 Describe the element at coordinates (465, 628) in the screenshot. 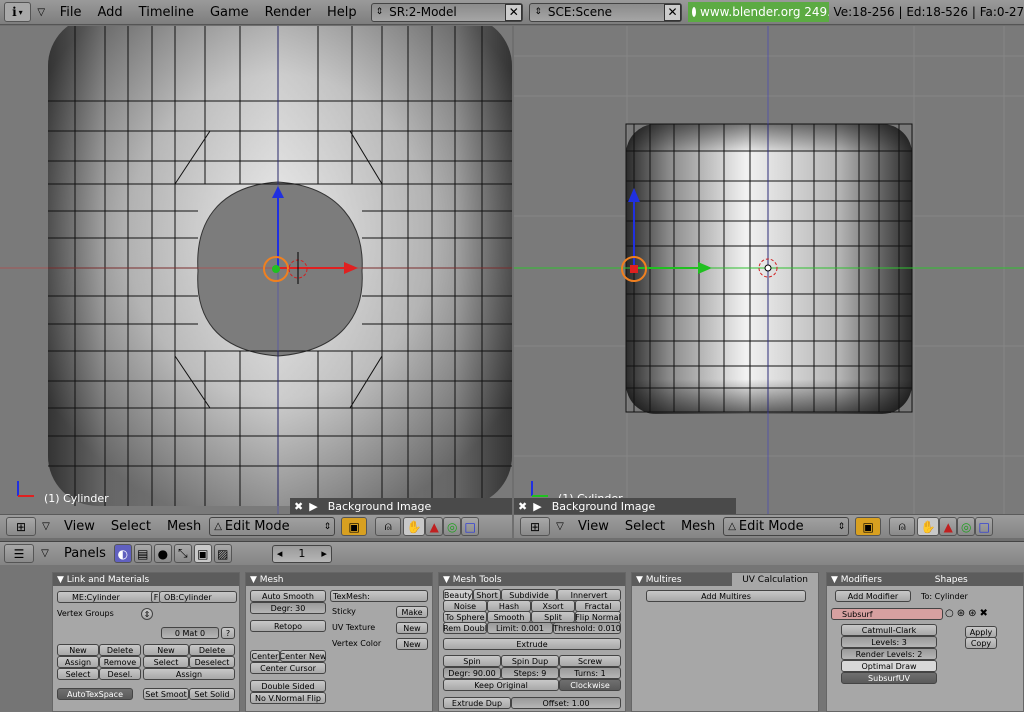

I see `rem-doubles-button: Rem Doubl` at that location.